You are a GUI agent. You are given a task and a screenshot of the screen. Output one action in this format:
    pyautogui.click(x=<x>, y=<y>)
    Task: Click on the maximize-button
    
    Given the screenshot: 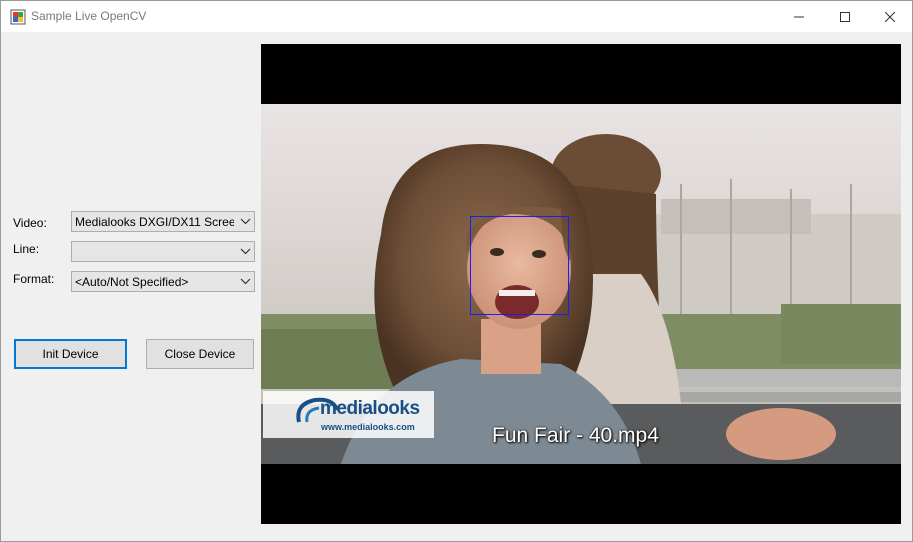 What is the action you would take?
    pyautogui.click(x=845, y=16)
    